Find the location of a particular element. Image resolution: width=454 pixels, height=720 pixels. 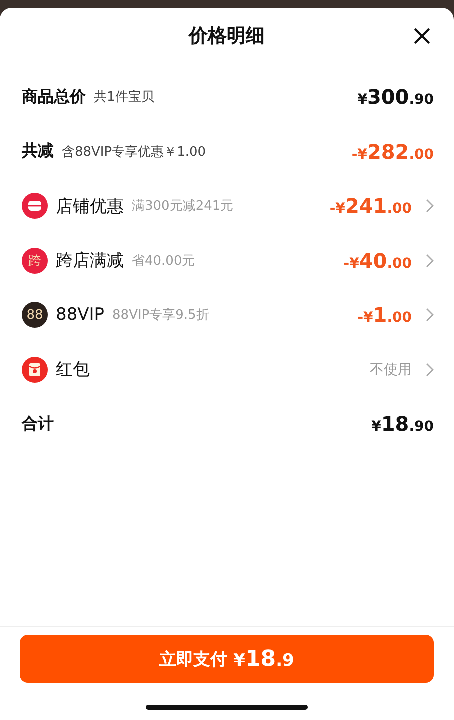

close-button: × is located at coordinates (422, 36).